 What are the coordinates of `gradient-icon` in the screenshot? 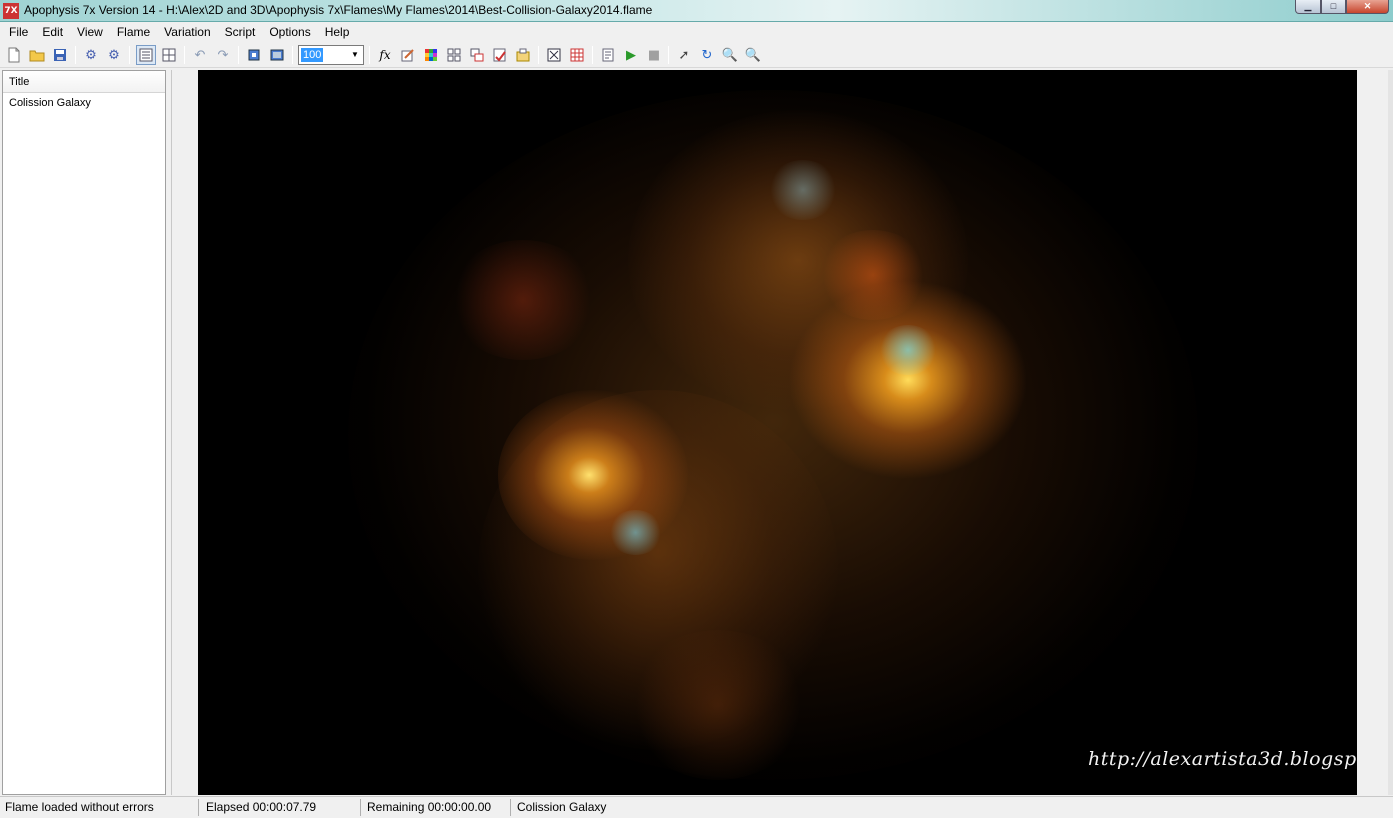 It's located at (431, 55).